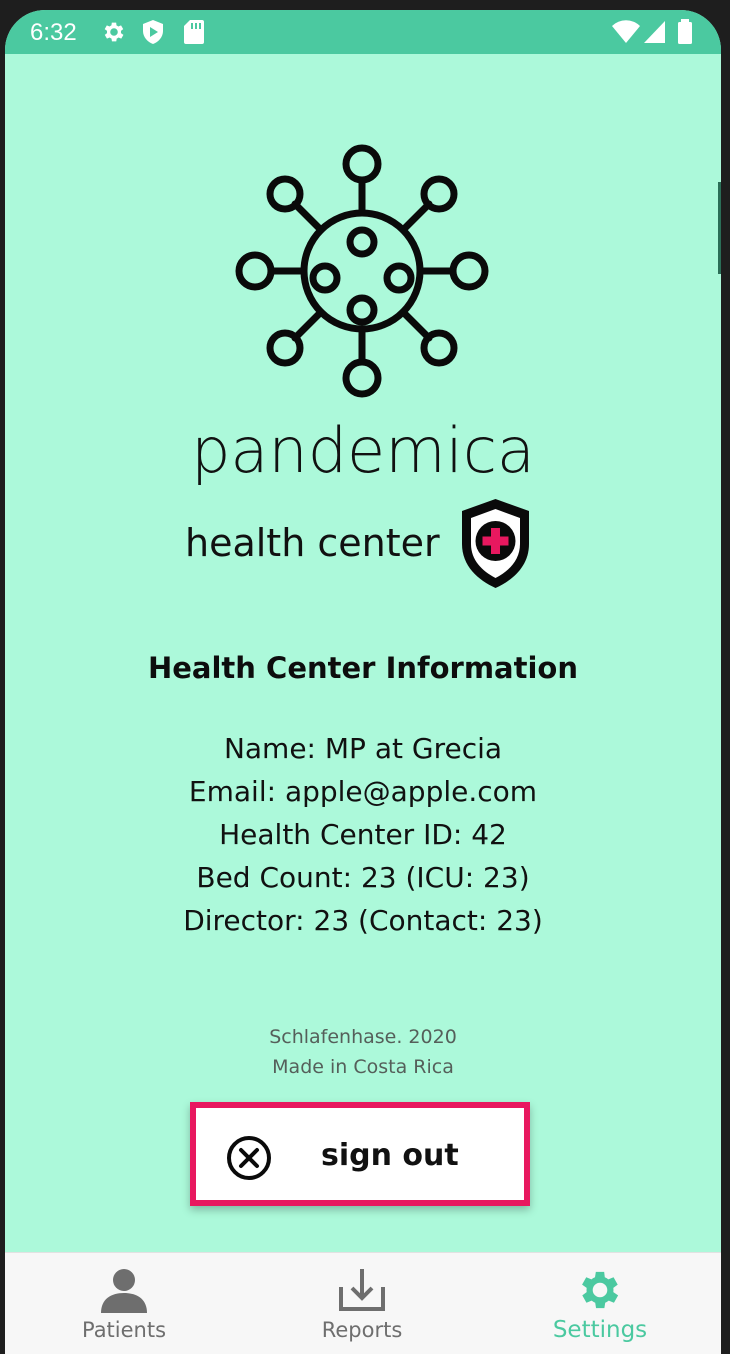  I want to click on gear-icon, so click(600, 1290).